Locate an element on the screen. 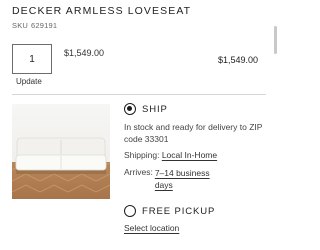  scrollbar is located at coordinates (276, 125).